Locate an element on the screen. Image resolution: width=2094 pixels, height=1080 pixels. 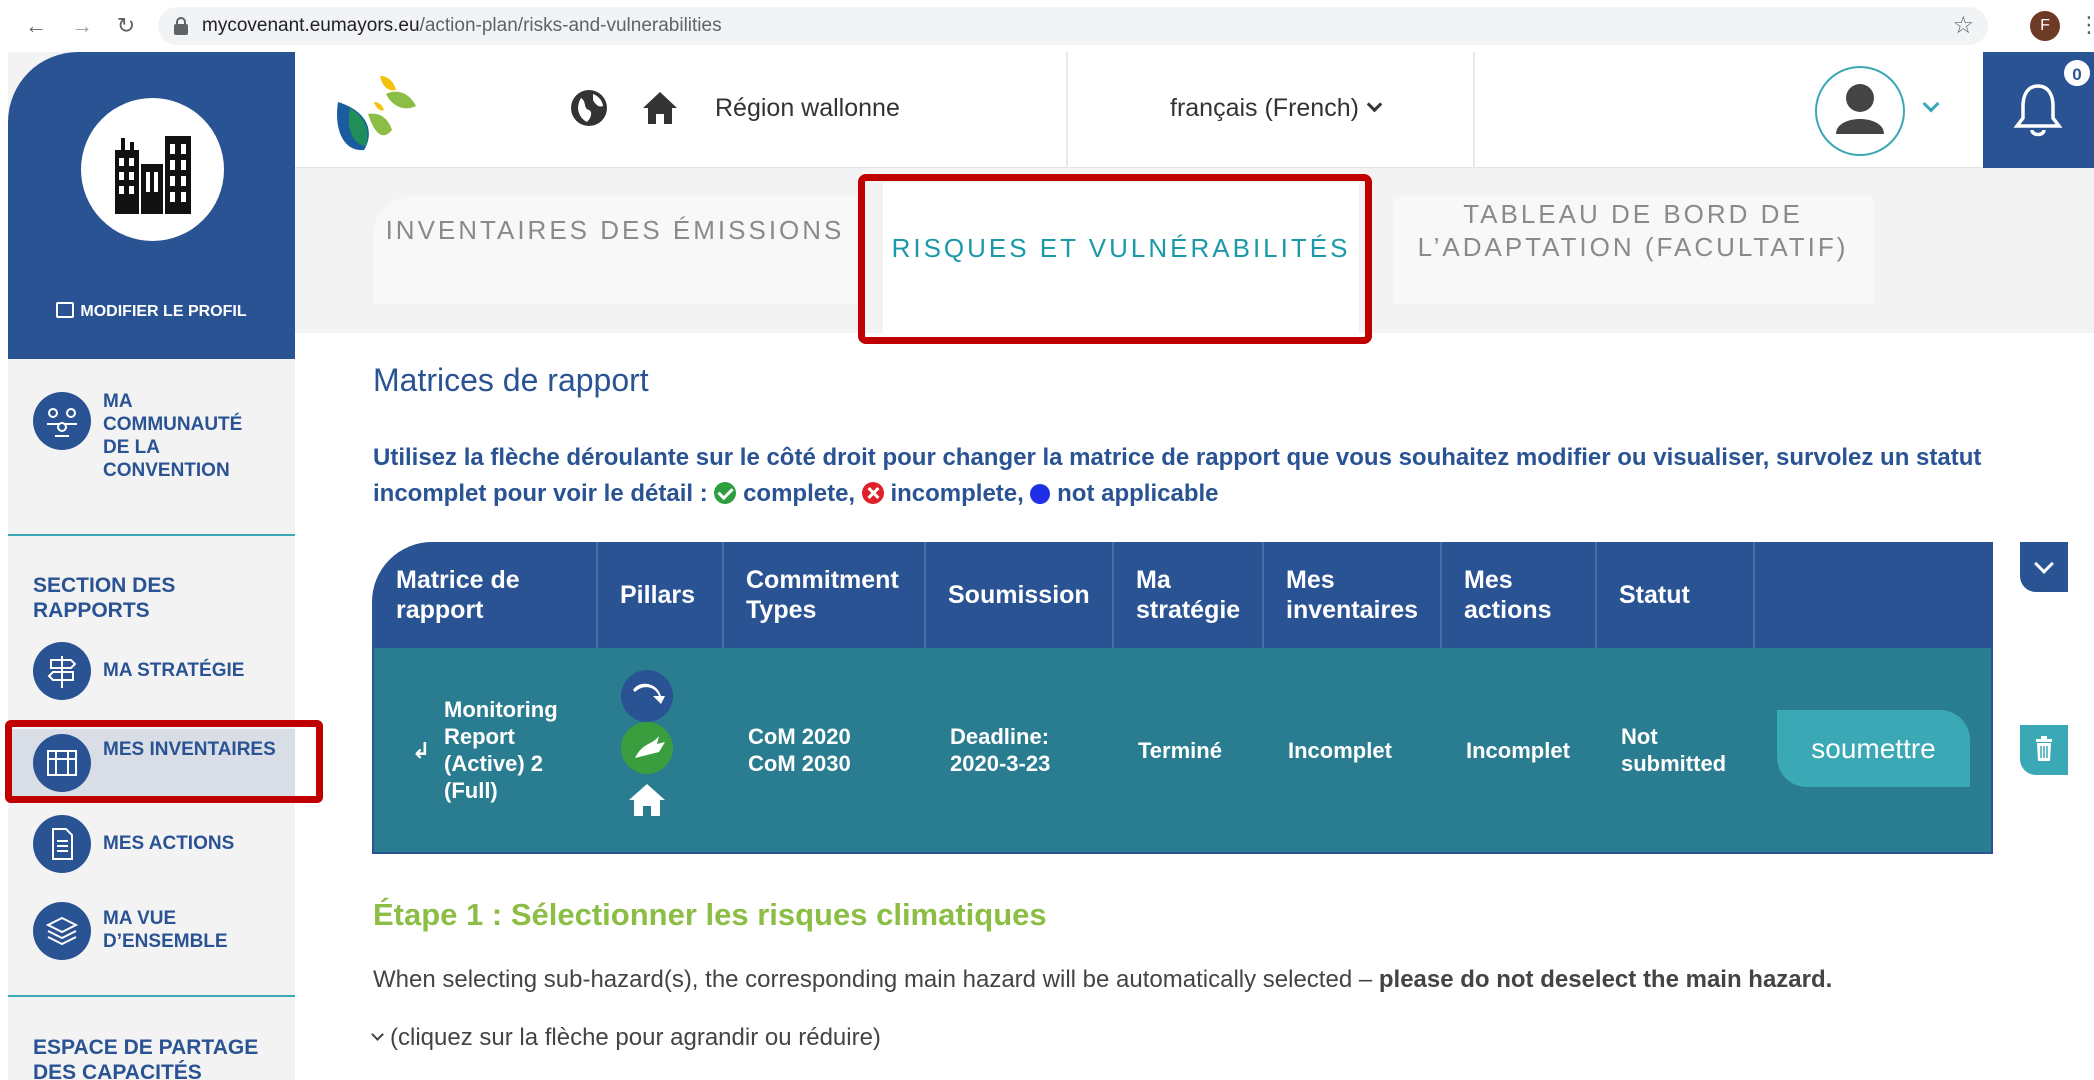
commitment-types: CoM 2020 CoM 2030 is located at coordinates (799, 750).